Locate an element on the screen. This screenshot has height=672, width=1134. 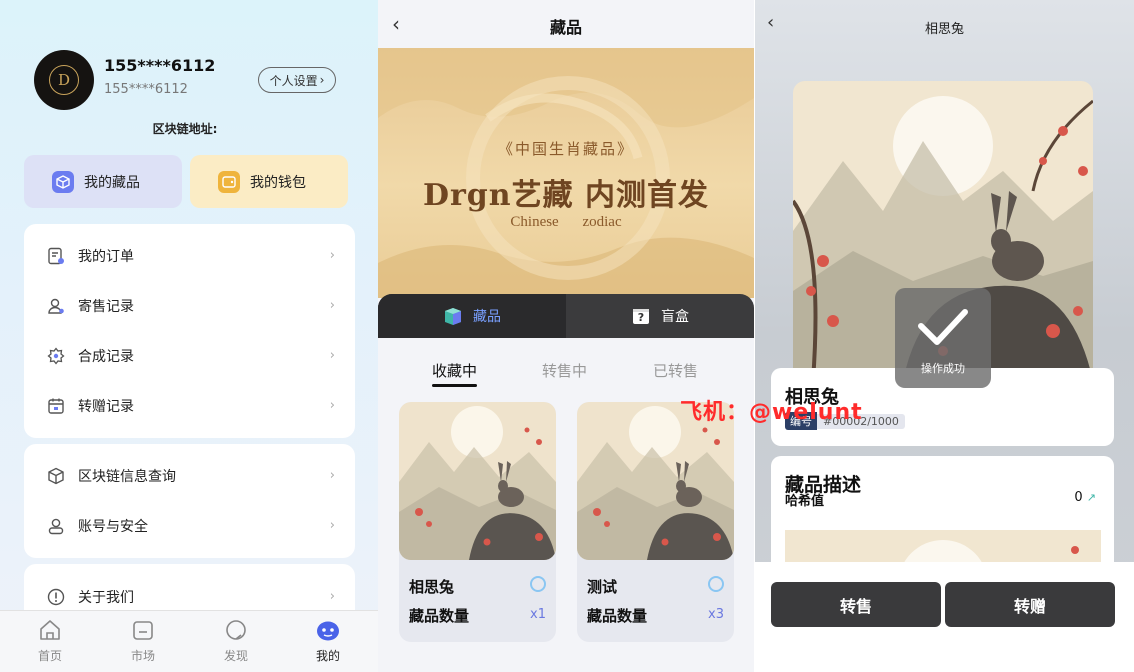
link-icon: ↗ is located at coordinates (1091, 497).